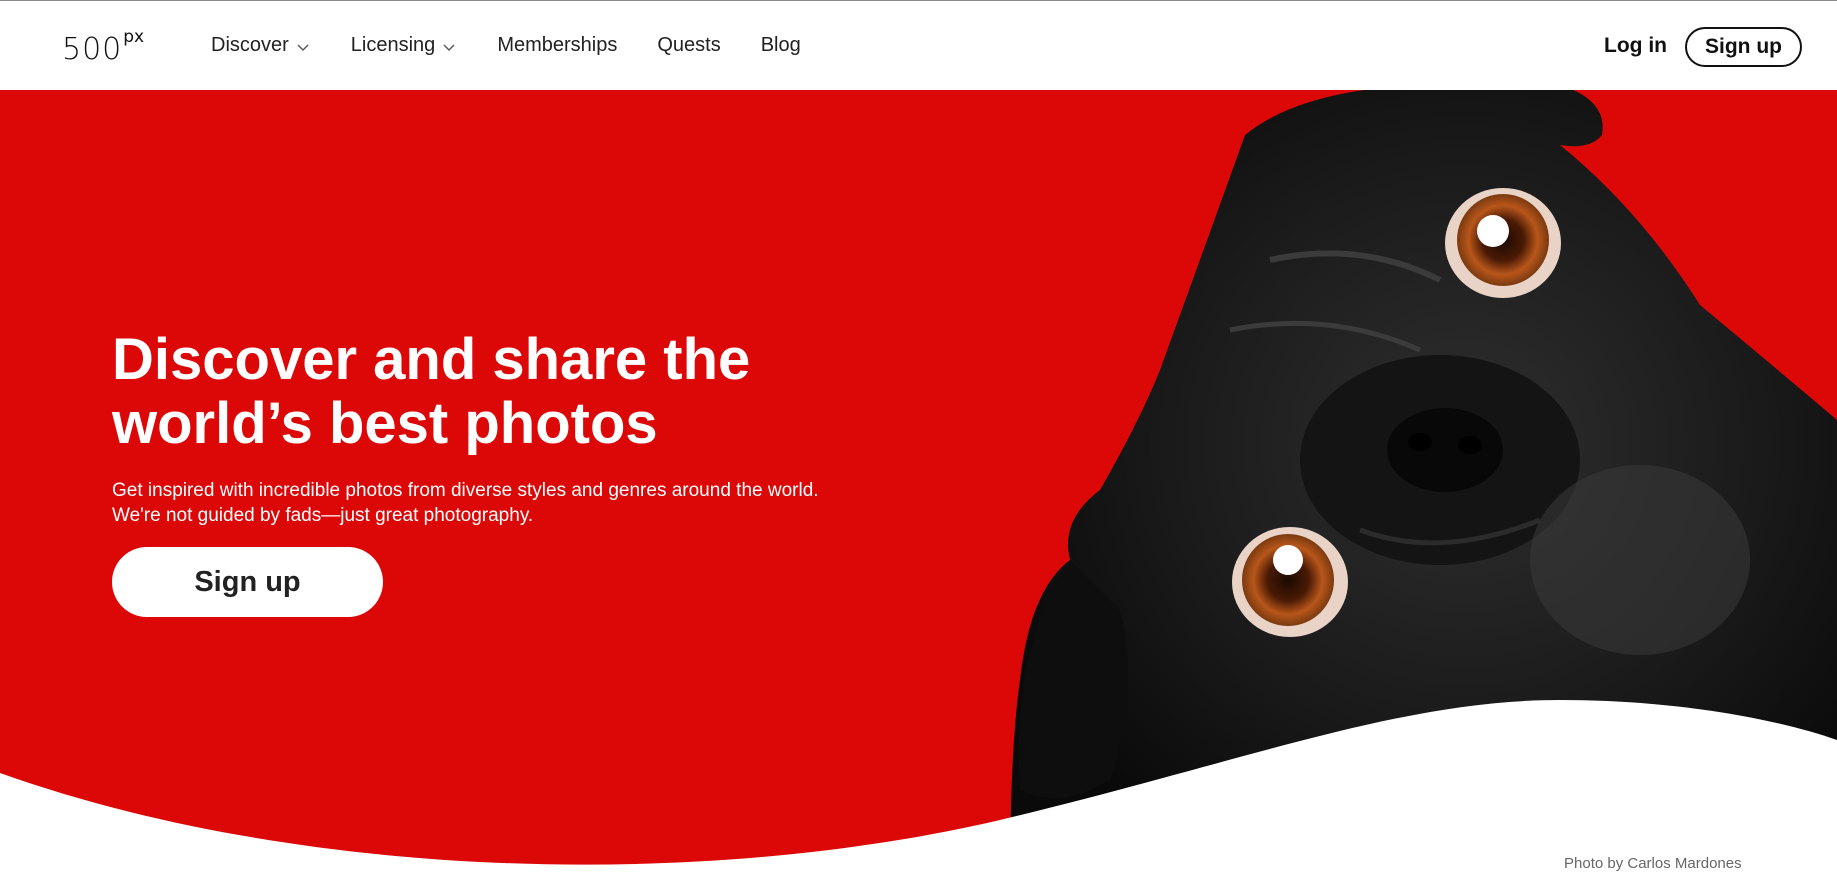 The image size is (1837, 883). I want to click on nav-item-blog: Blog, so click(781, 45).